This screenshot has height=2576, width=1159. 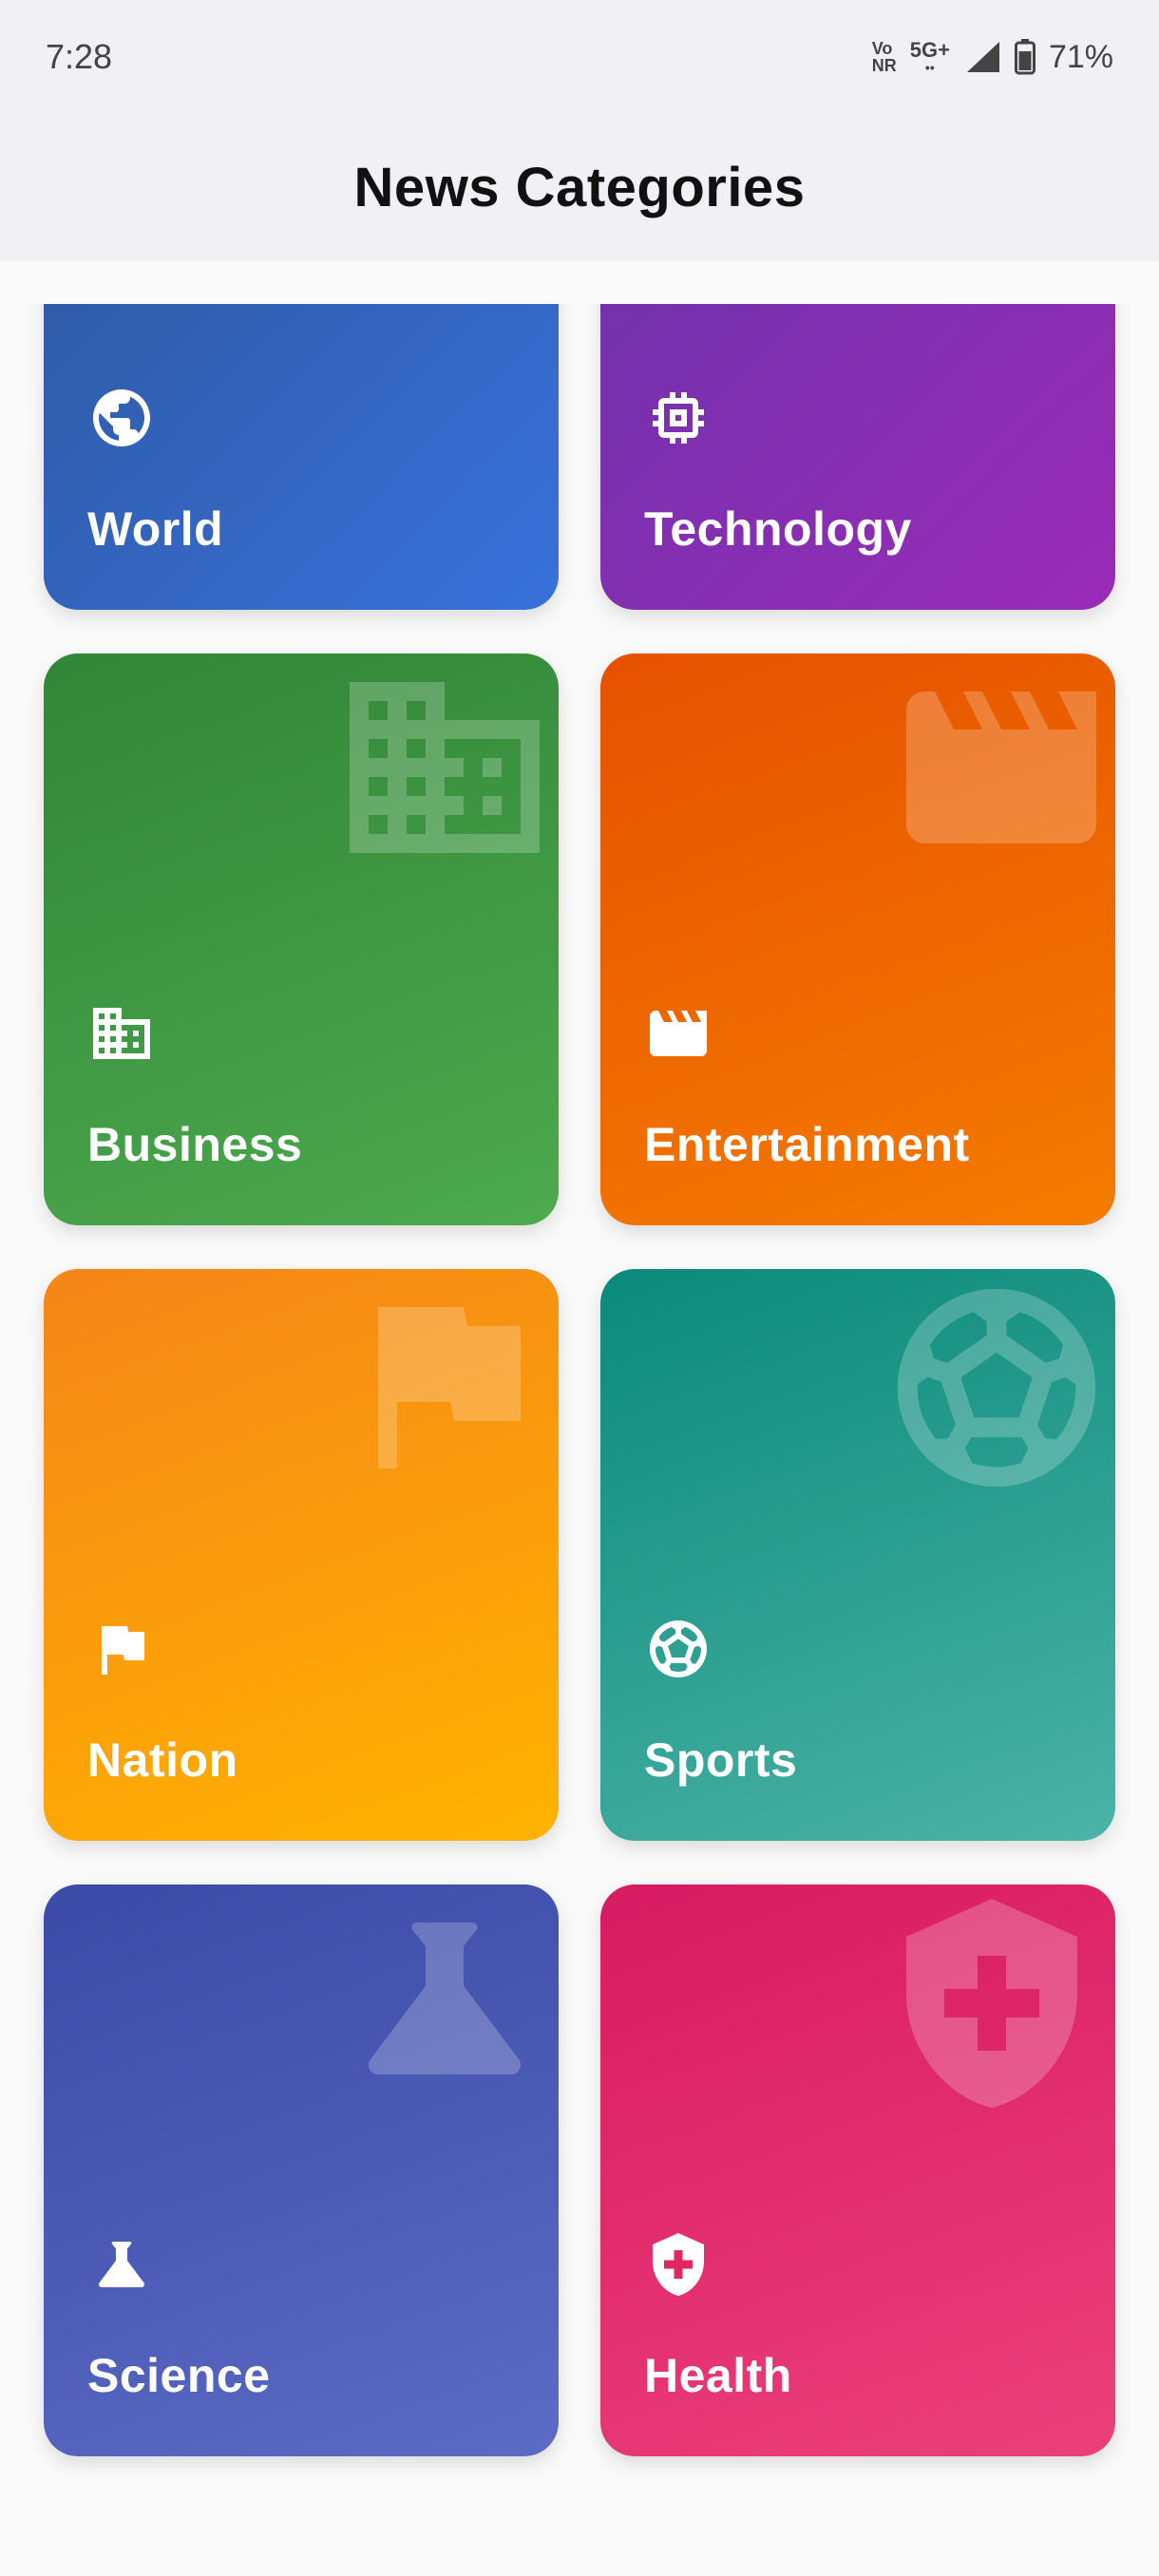 What do you see at coordinates (718, 2375) in the screenshot?
I see `category-label: Health` at bounding box center [718, 2375].